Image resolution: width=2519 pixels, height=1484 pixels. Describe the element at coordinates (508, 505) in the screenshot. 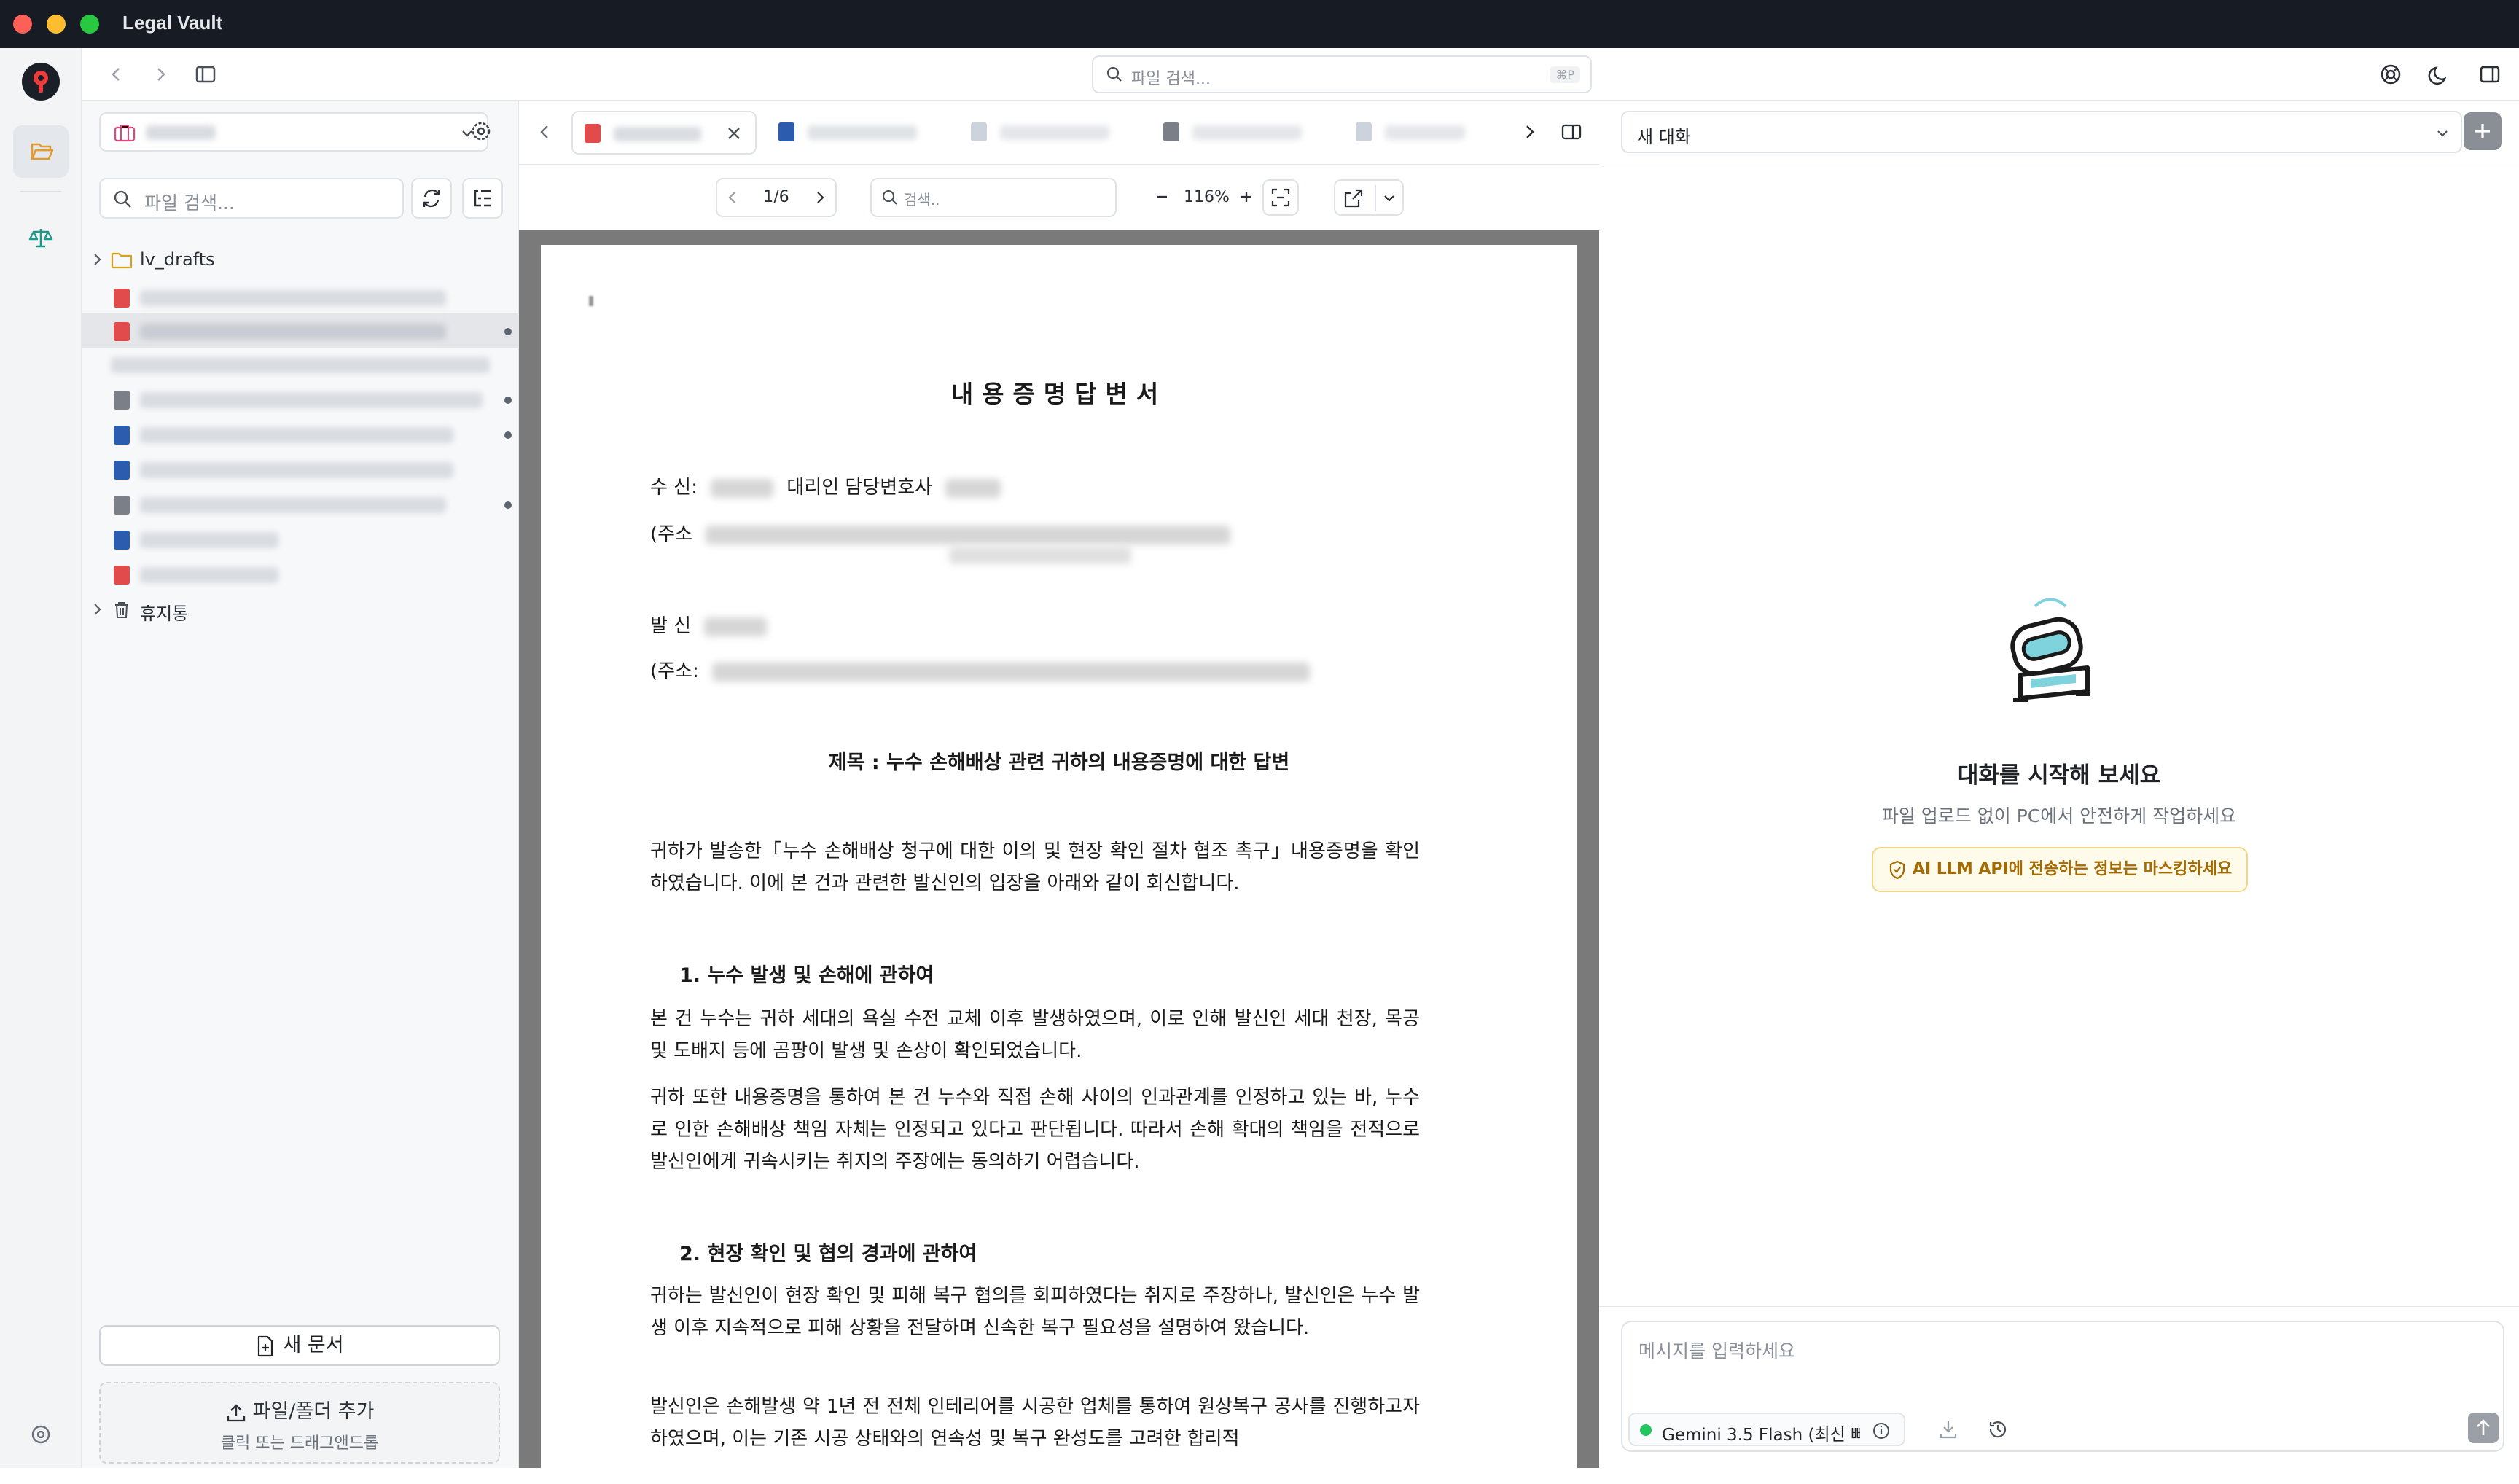

I see `unsaved-dot` at that location.